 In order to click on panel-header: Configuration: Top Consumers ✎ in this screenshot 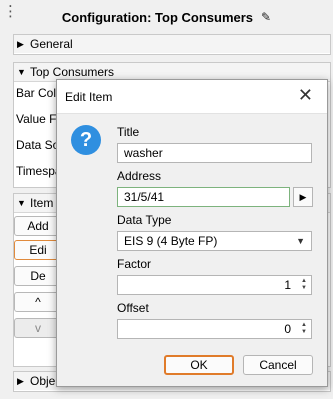, I will do `click(166, 17)`.